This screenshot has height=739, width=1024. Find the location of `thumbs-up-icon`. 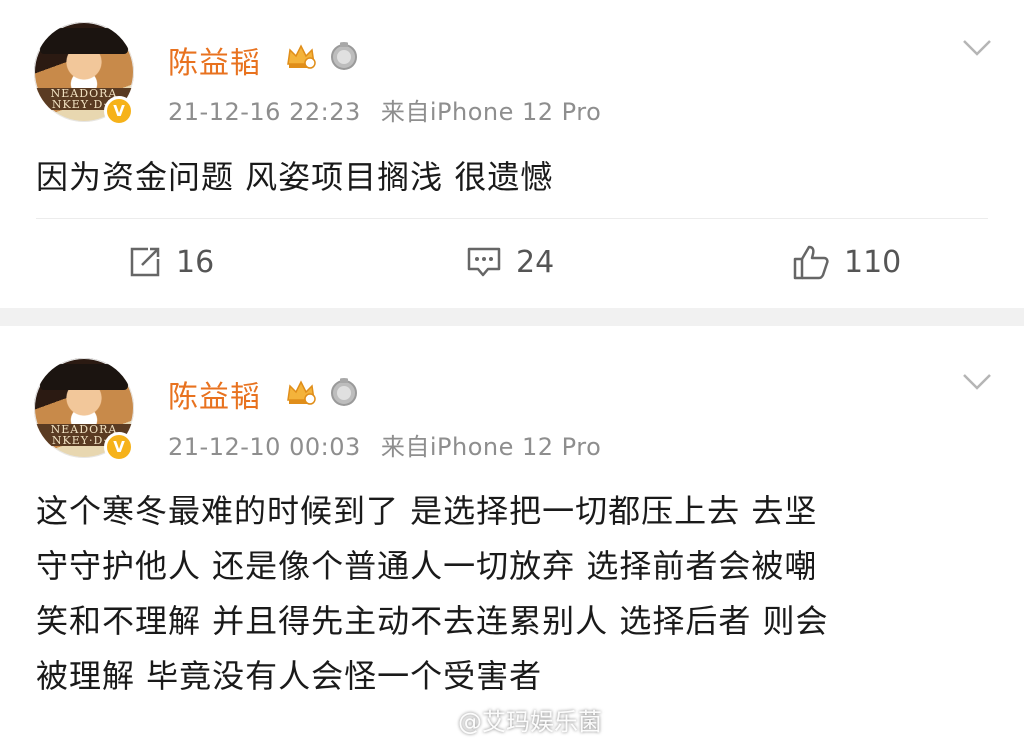

thumbs-up-icon is located at coordinates (811, 262).